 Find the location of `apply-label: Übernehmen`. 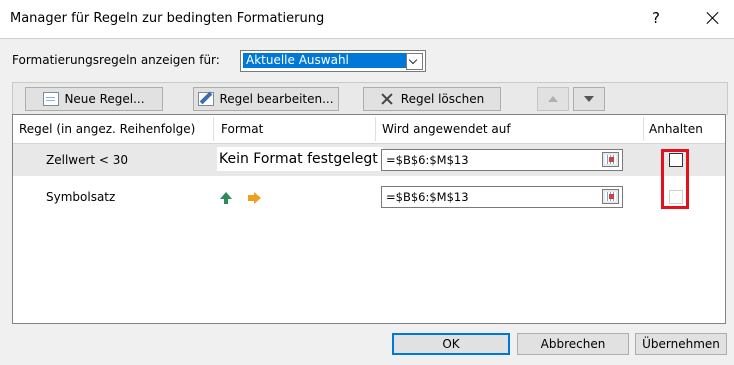

apply-label: Übernehmen is located at coordinates (681, 344).